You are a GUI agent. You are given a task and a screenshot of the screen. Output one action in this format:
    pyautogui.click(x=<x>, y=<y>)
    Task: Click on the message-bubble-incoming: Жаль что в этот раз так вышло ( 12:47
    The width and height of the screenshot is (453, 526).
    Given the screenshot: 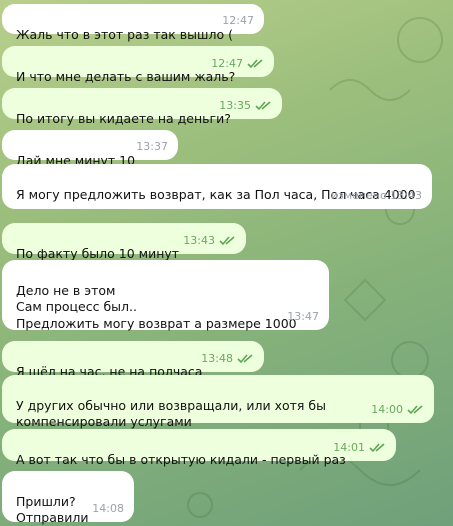 What is the action you would take?
    pyautogui.click(x=133, y=23)
    